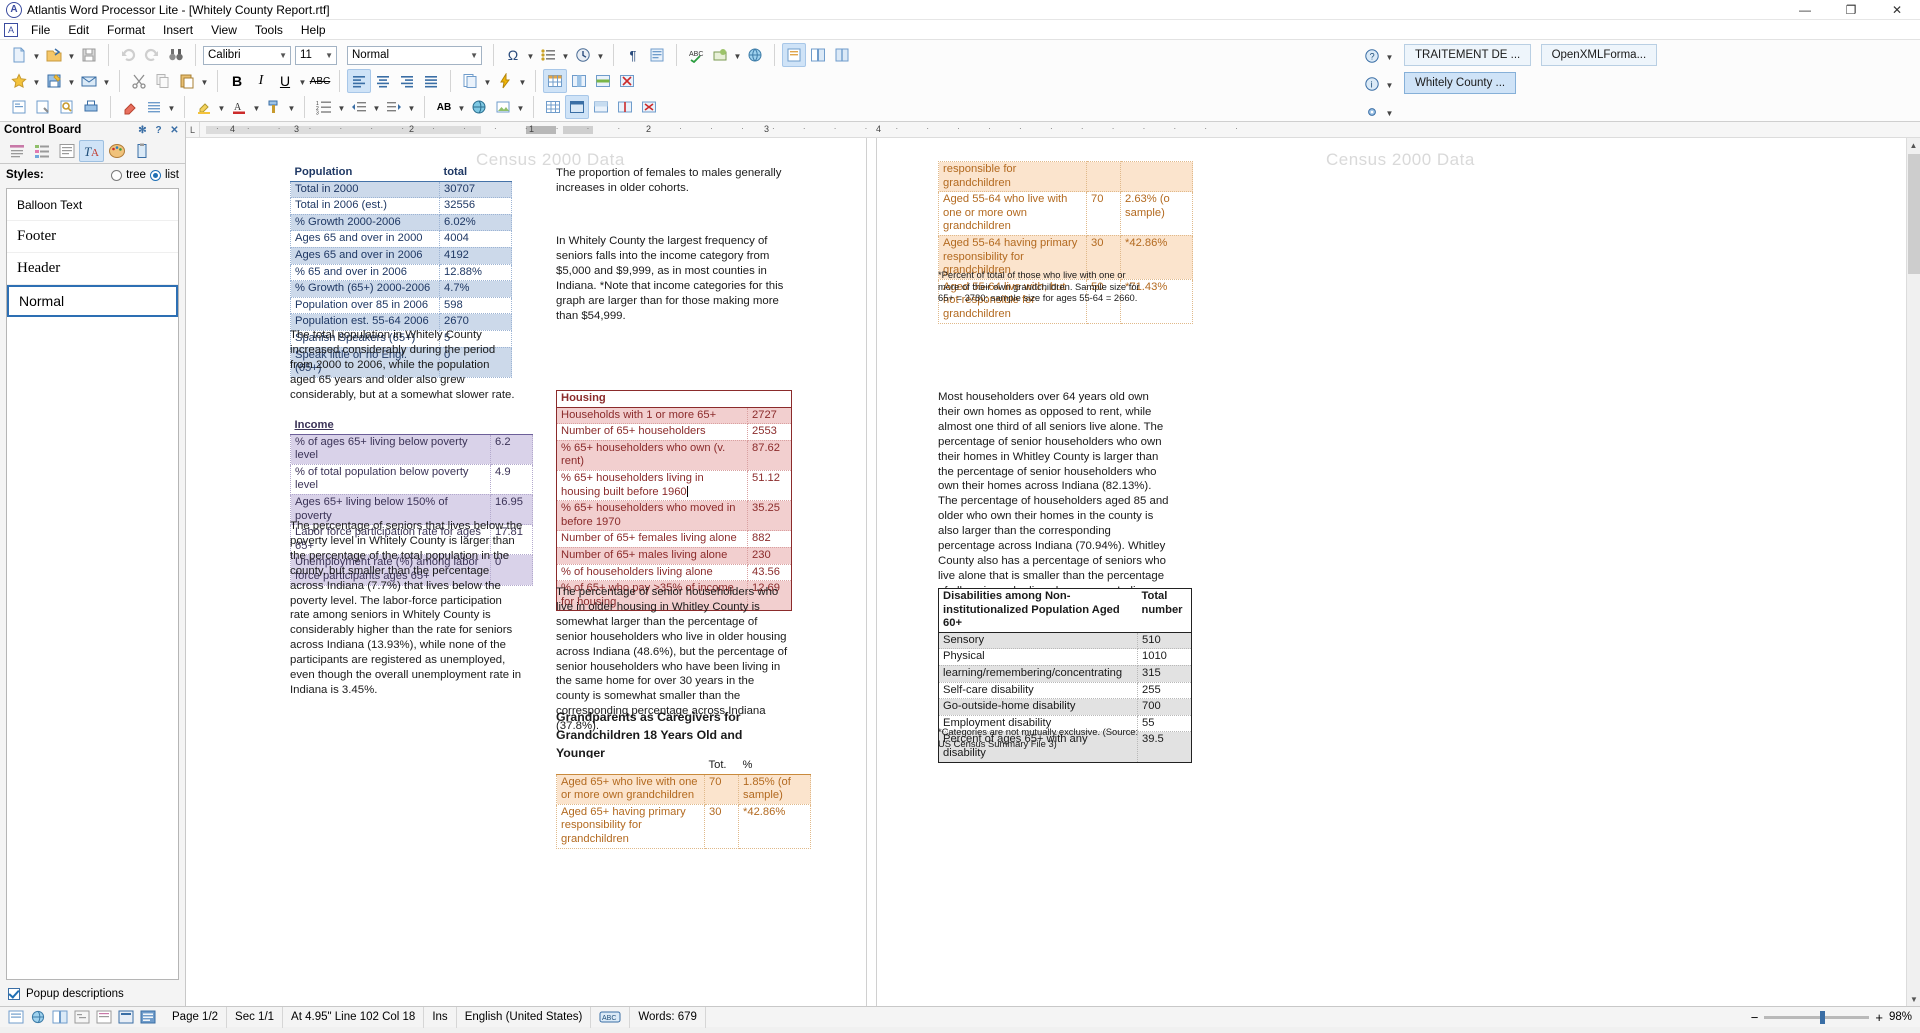  Describe the element at coordinates (302, 81) in the screenshot. I see `underline-dropdown-icon: ▼` at that location.